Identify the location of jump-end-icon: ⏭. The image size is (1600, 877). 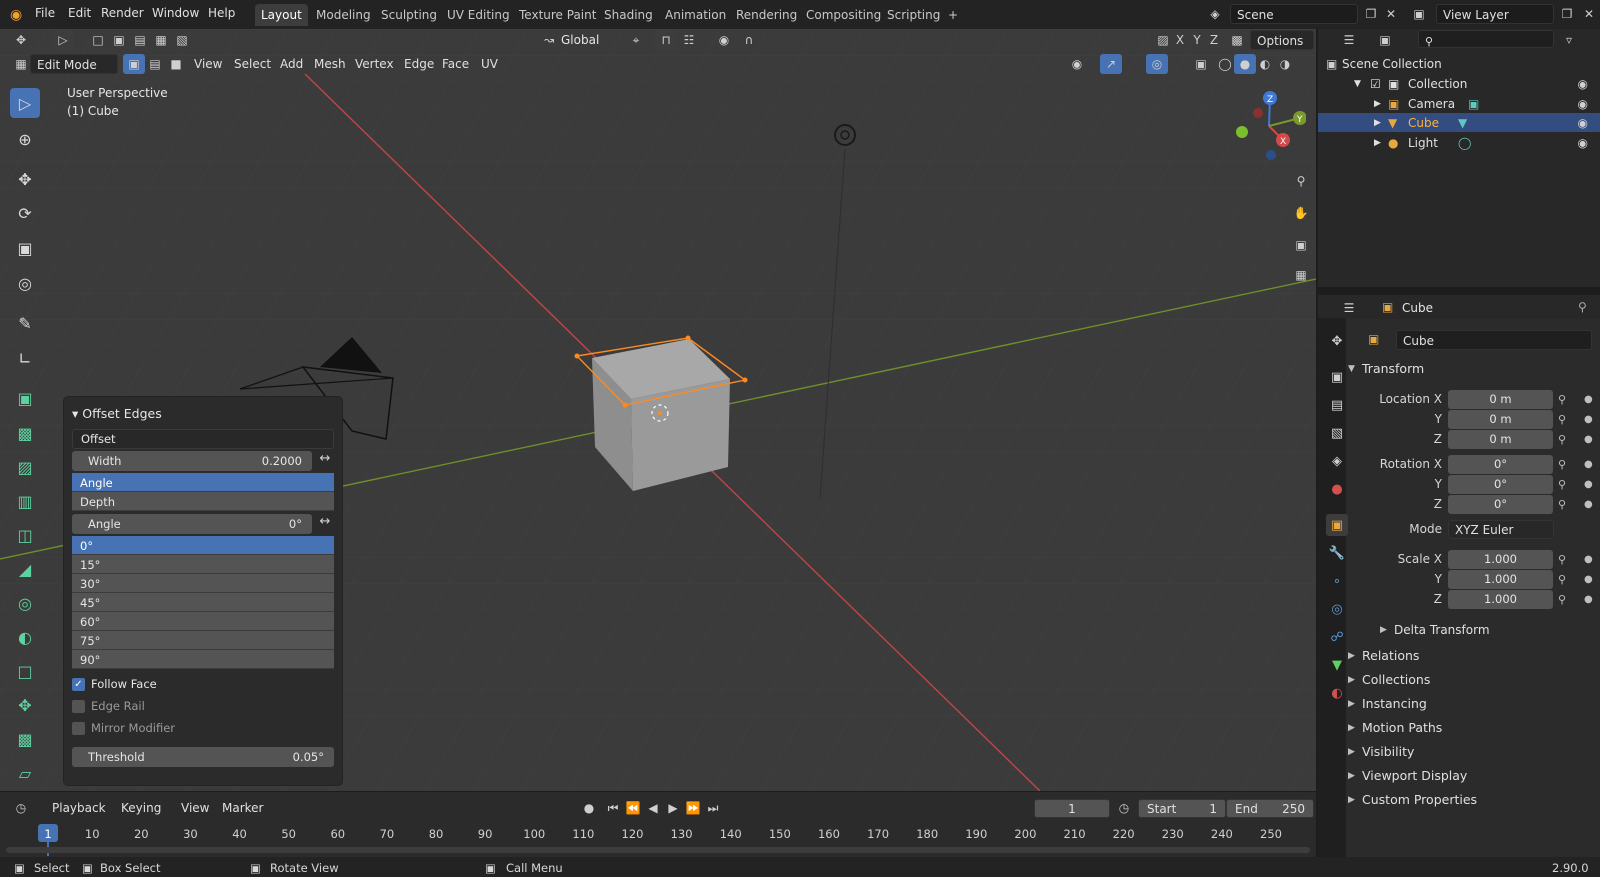
(713, 808).